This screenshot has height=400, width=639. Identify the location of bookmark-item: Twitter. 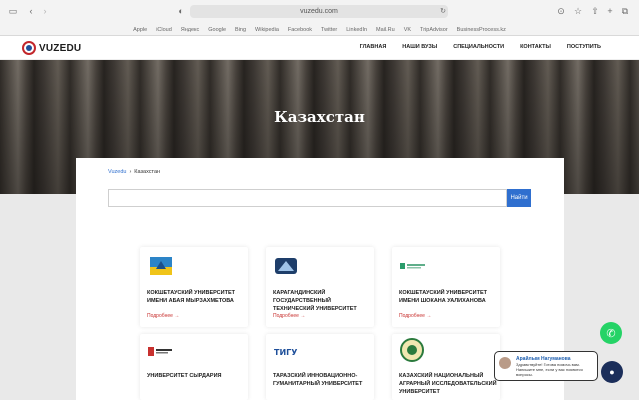
(329, 30).